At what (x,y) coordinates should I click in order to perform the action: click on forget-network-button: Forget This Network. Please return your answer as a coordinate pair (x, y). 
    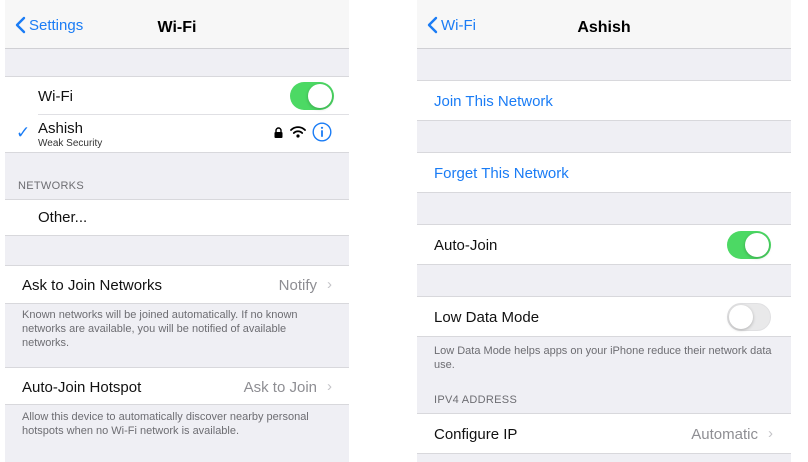
    Looking at the image, I should click on (501, 173).